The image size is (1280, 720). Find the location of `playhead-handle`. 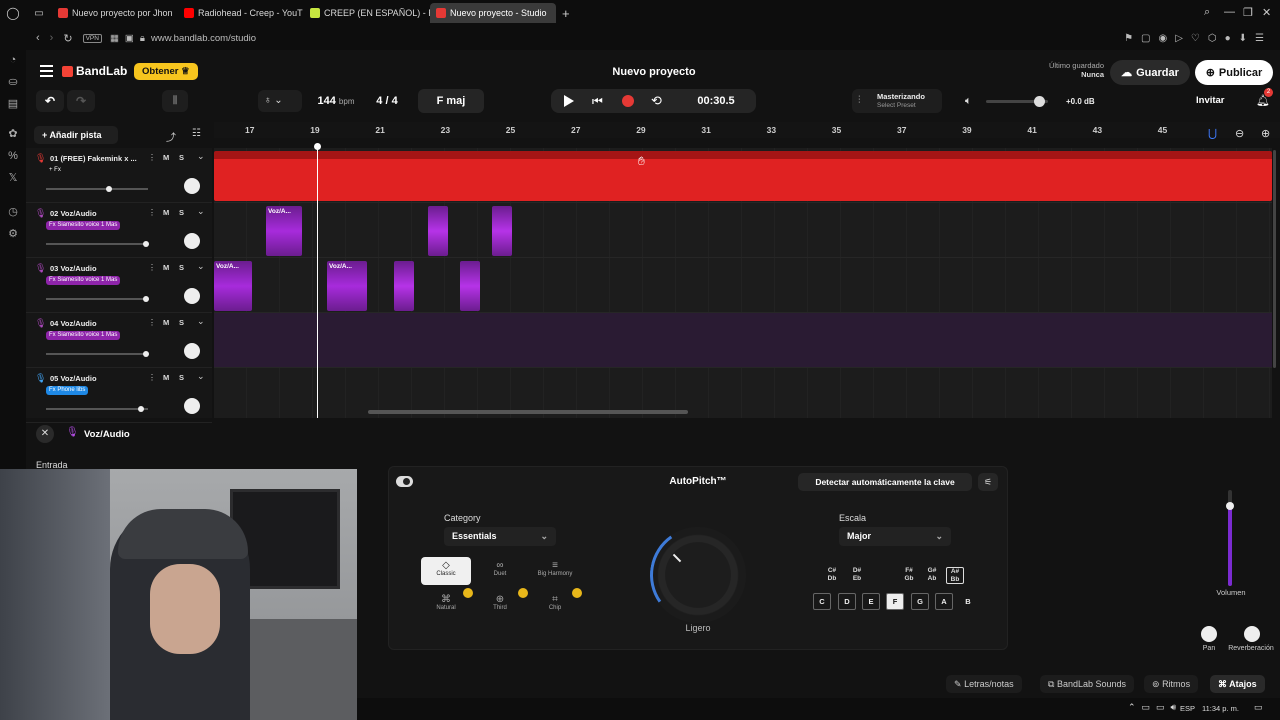

playhead-handle is located at coordinates (317, 146).